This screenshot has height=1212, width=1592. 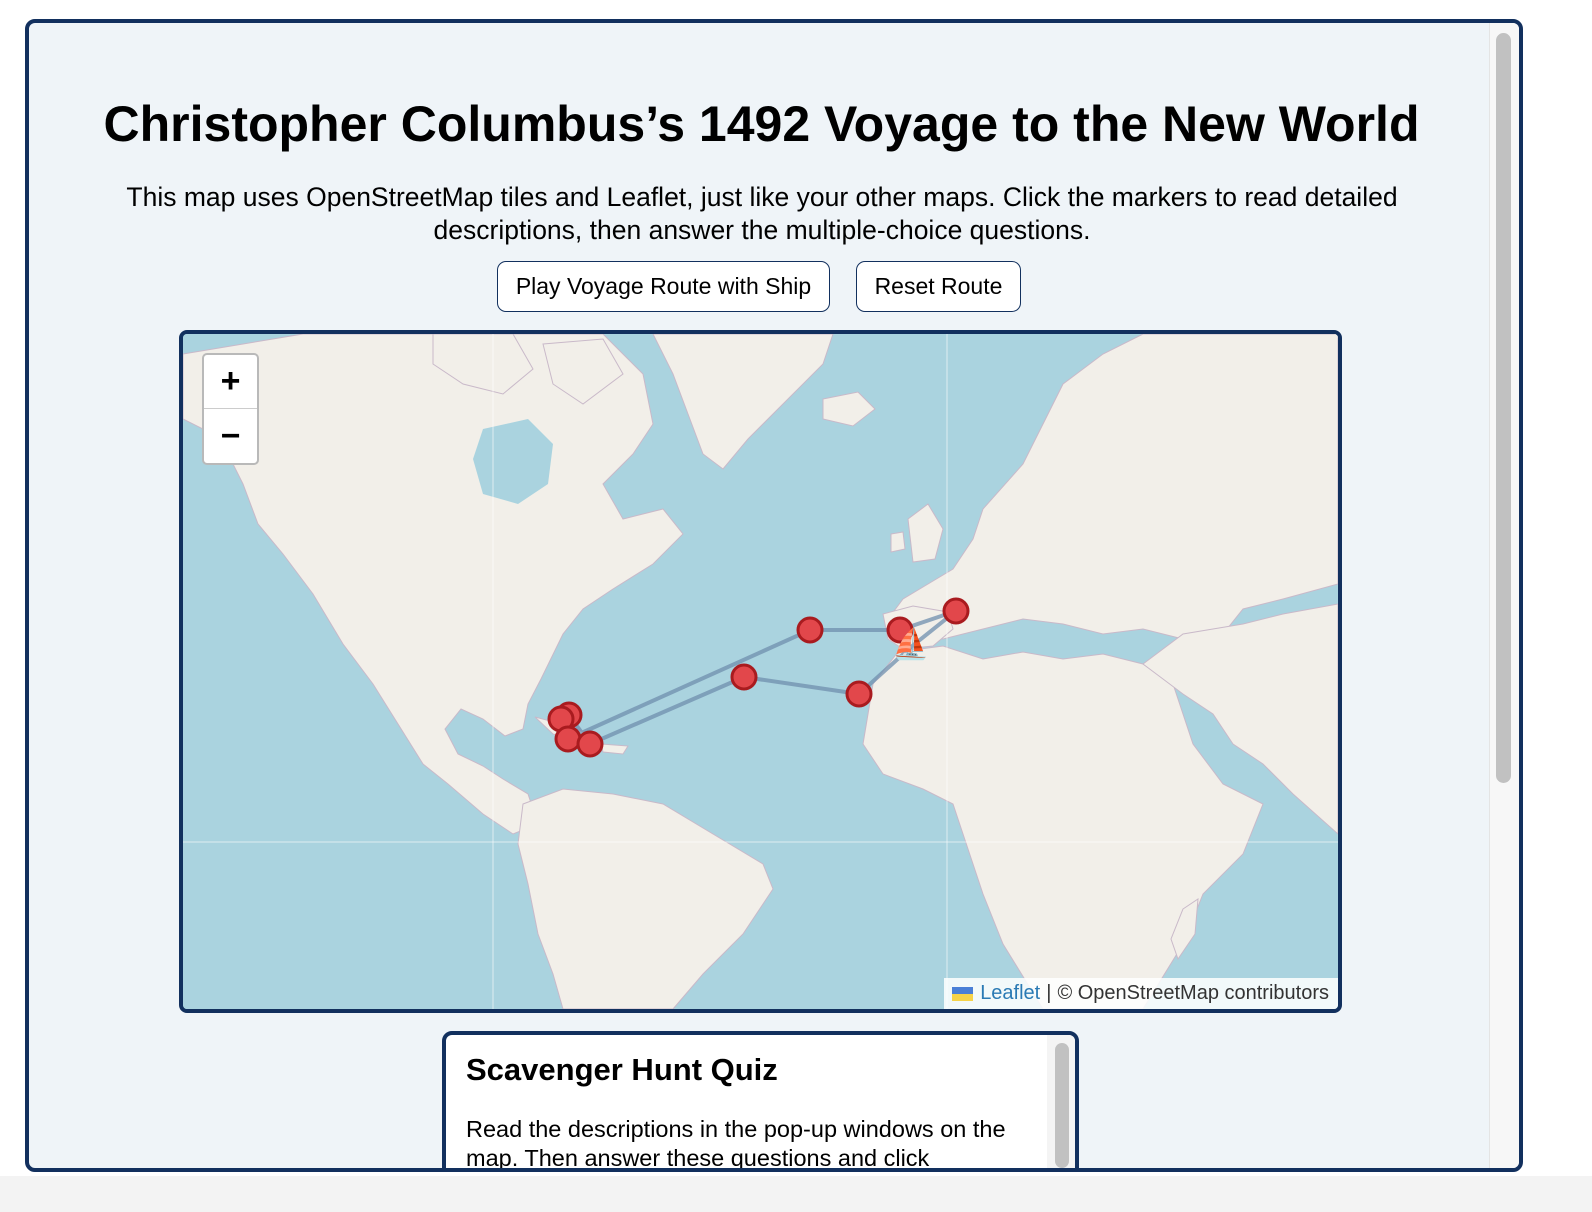 What do you see at coordinates (1062, 1105) in the screenshot?
I see `quiz-scrollbar-thumb` at bounding box center [1062, 1105].